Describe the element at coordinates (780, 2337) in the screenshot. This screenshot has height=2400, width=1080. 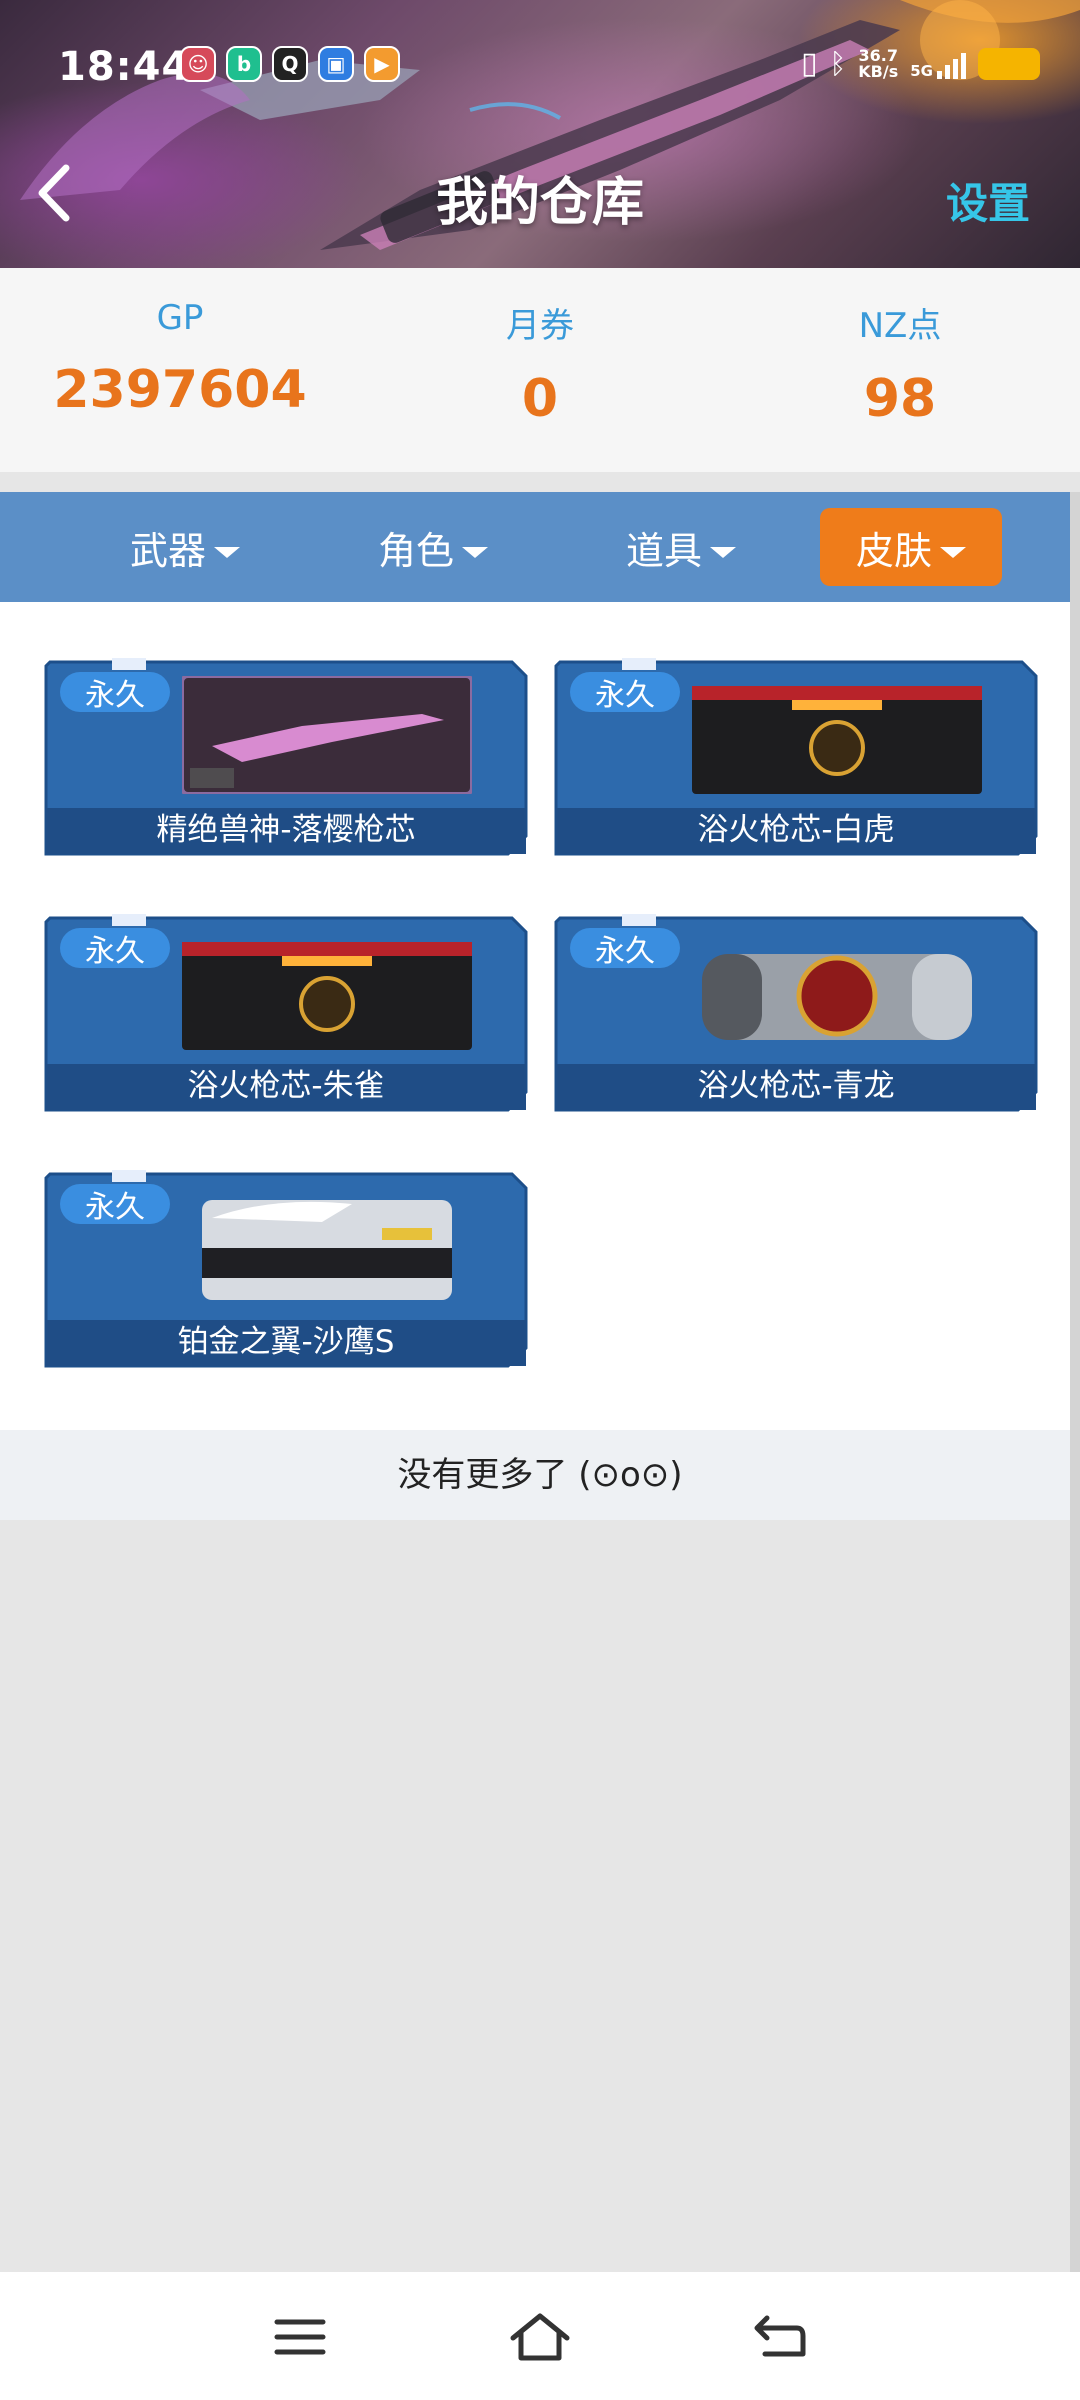
I see `back-icon` at that location.